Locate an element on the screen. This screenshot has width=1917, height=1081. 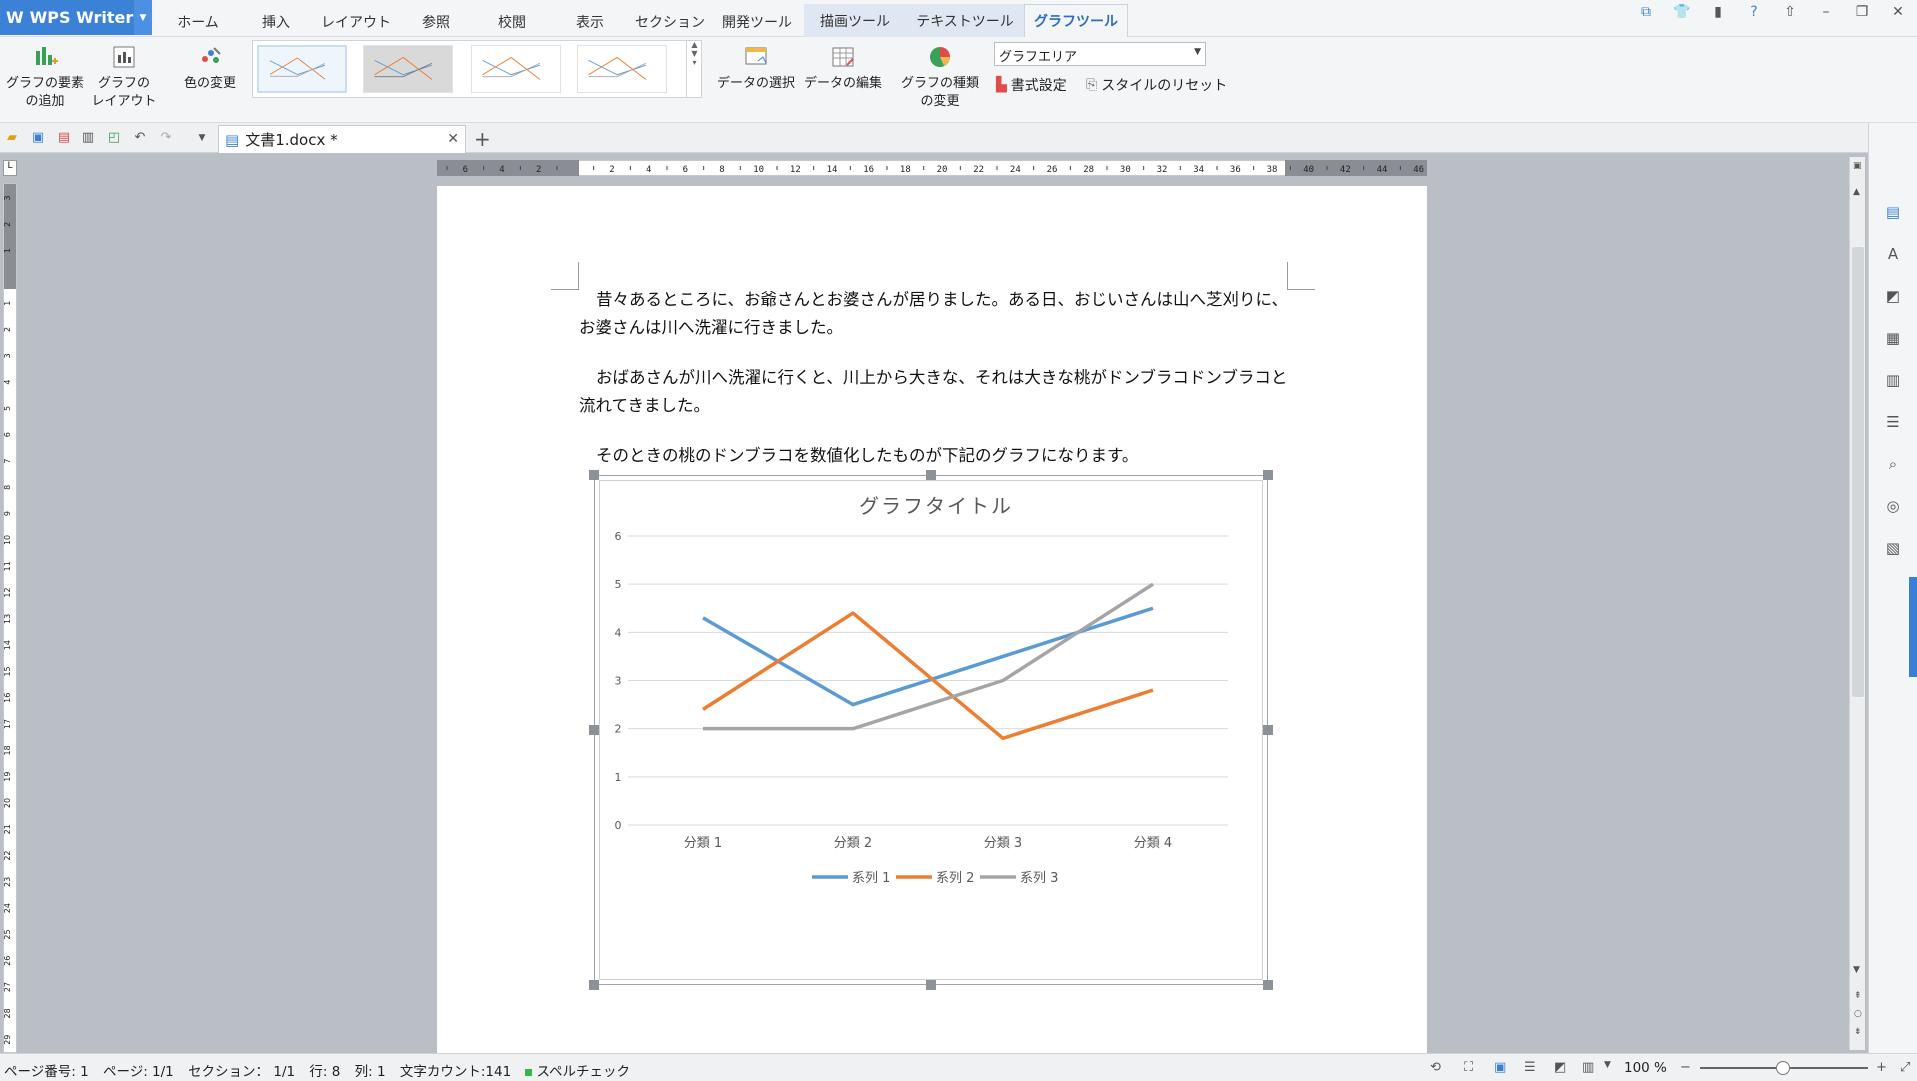
navigation-panel-icon: ☰ is located at coordinates (1893, 423).